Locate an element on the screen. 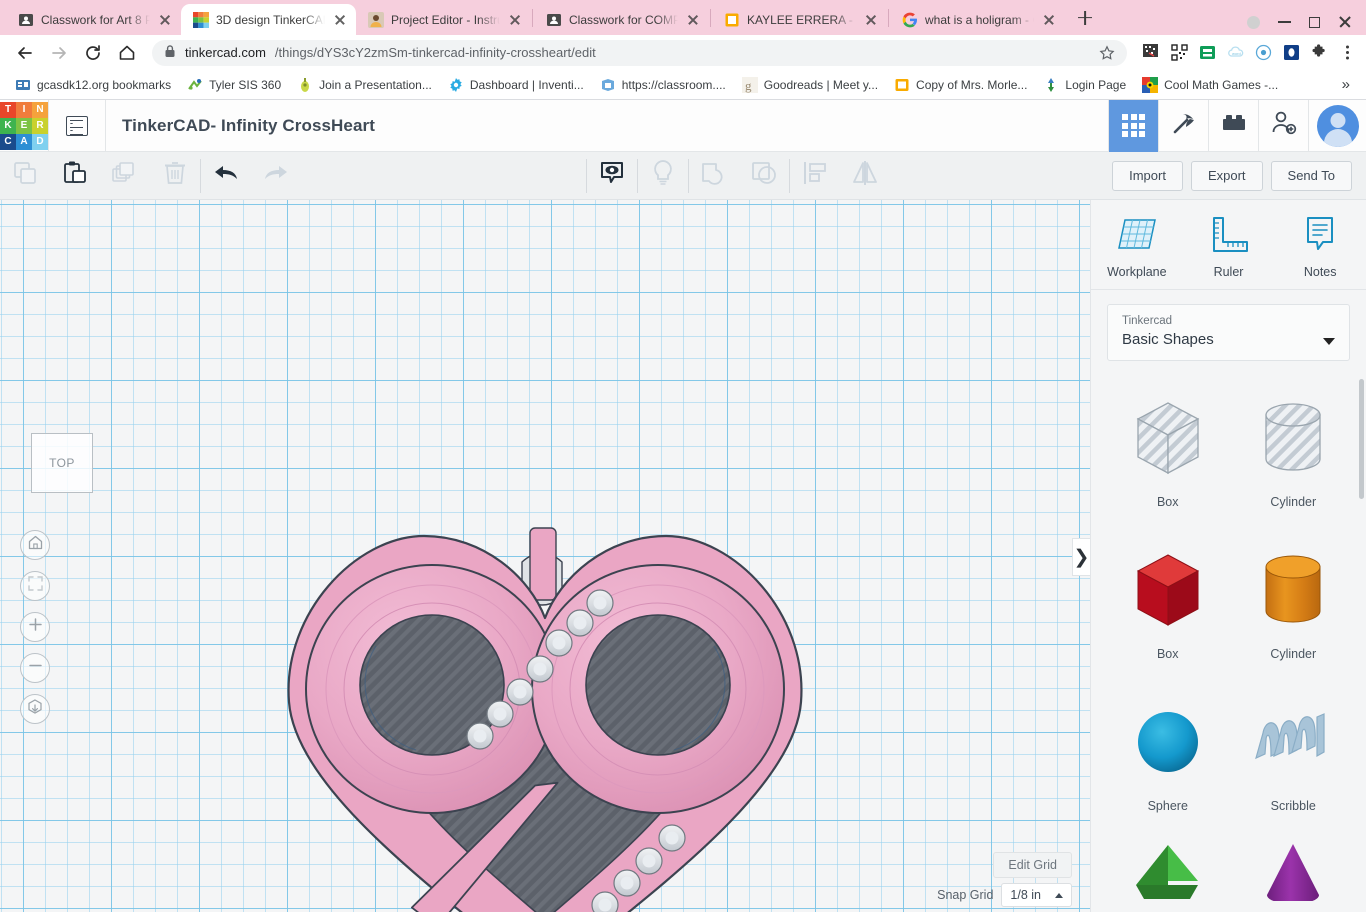 Image resolution: width=1366 pixels, height=912 pixels. blue-circle-extension-icon is located at coordinates (1263, 52).